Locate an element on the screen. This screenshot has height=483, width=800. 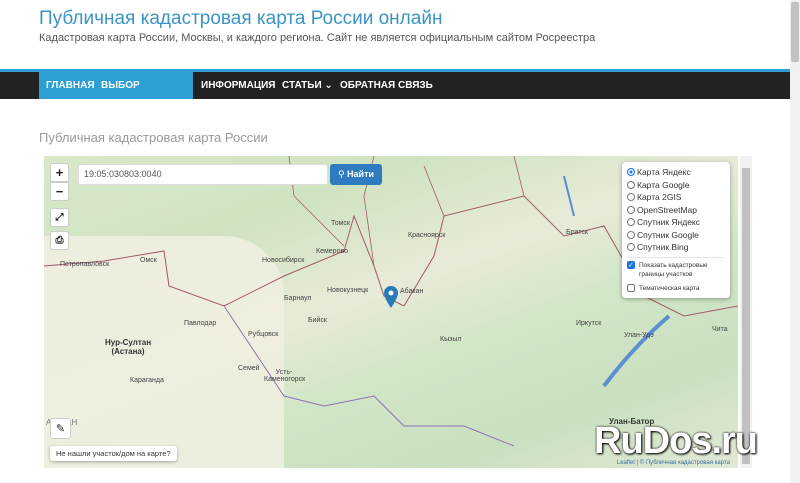
search-icon: ⚲ is located at coordinates (342, 174).